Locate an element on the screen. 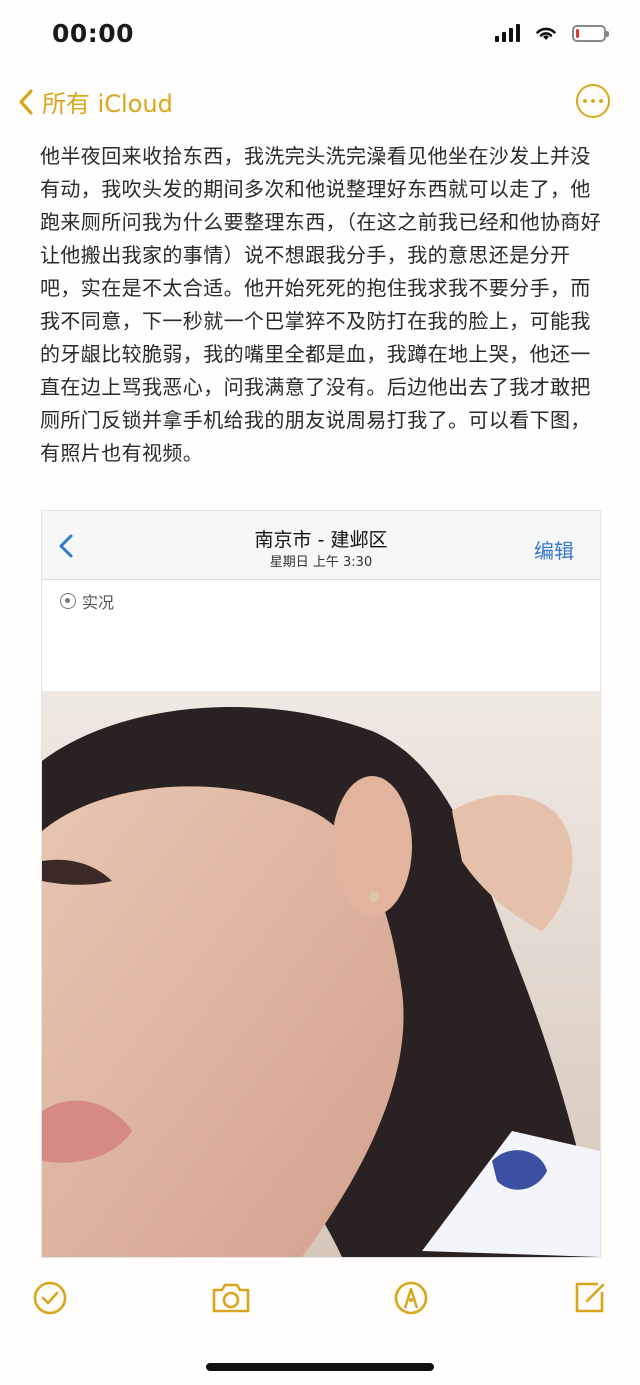 This screenshot has height=1385, width=640. camera-icon is located at coordinates (231, 1298).